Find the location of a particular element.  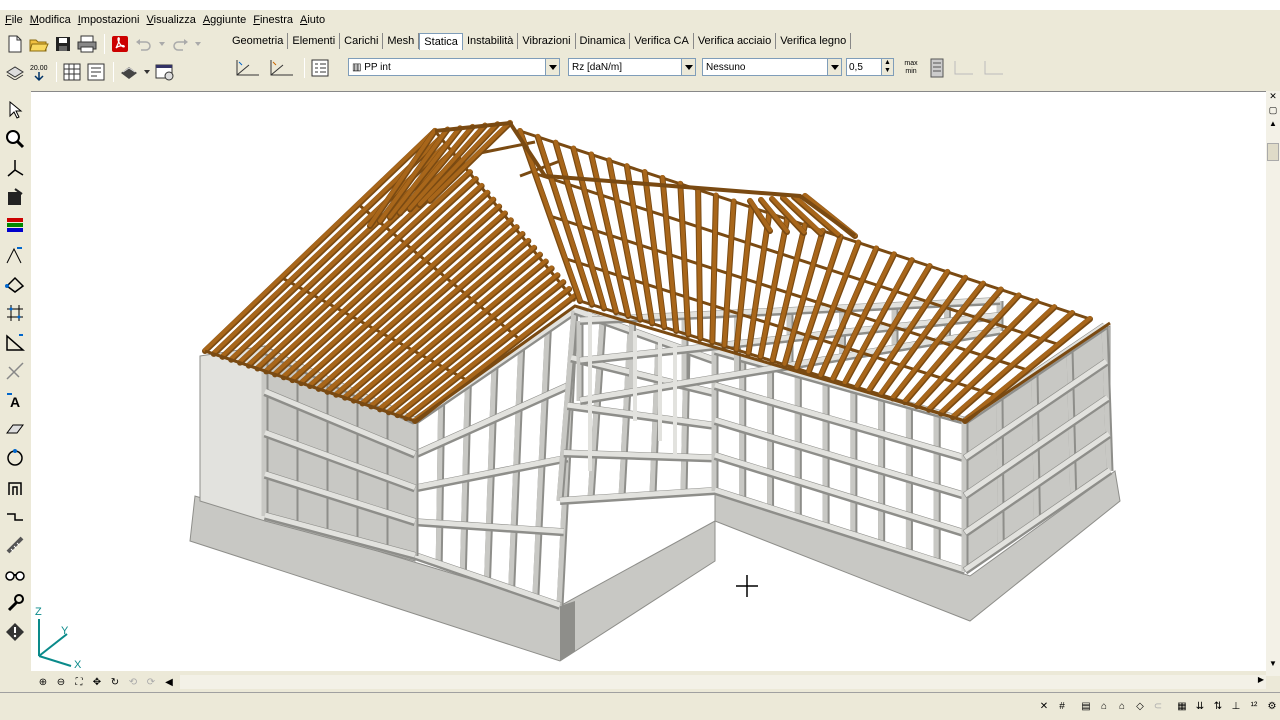

menu-impostazioni: Impostazioni is located at coordinates (111, 20).